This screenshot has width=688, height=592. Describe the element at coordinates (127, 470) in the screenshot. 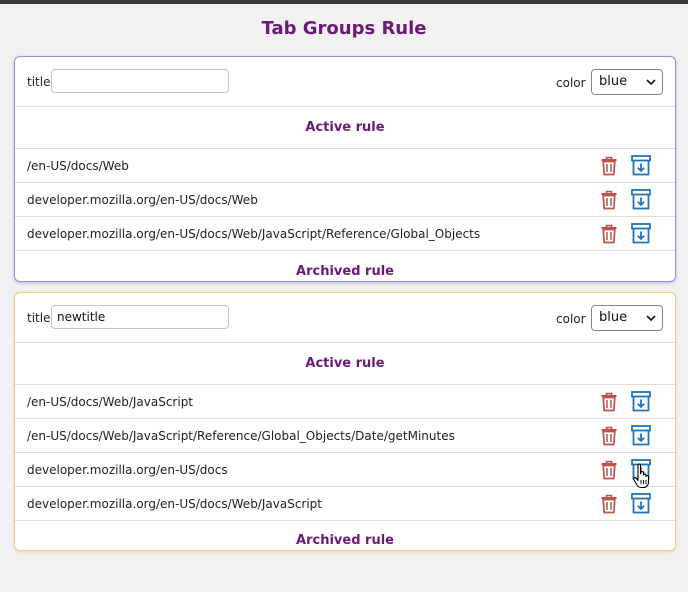

I see `rule-text: developer.mozilla.org/en-US/docs` at that location.